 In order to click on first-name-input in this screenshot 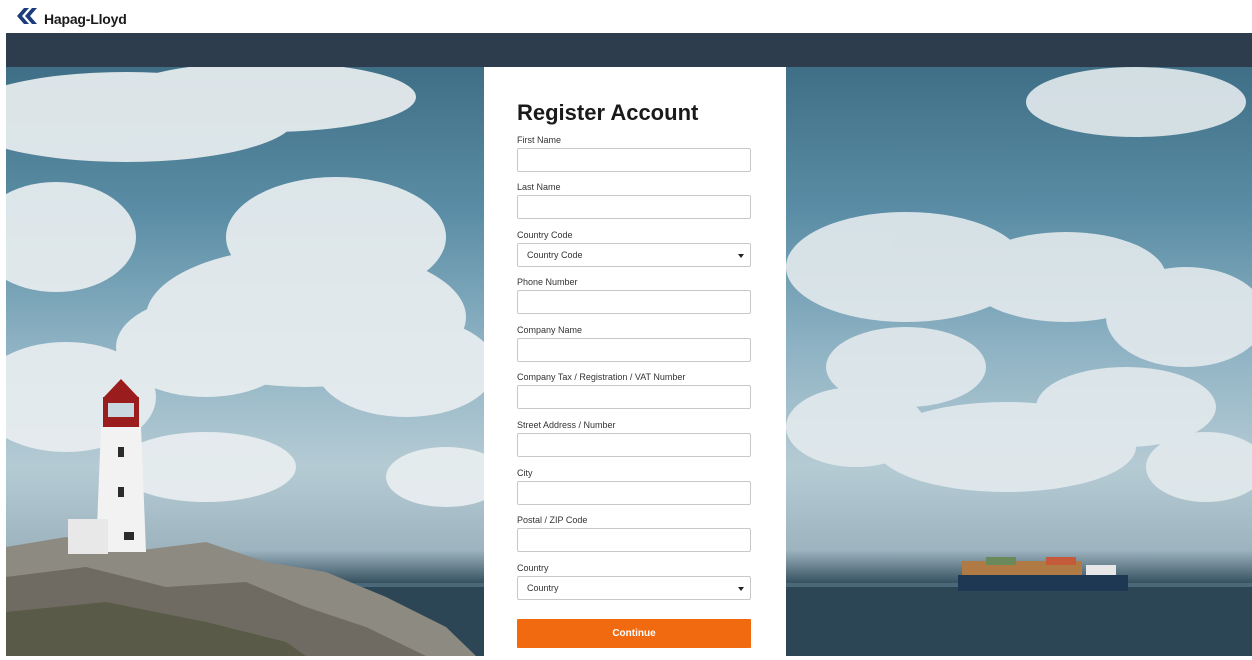, I will do `click(634, 160)`.